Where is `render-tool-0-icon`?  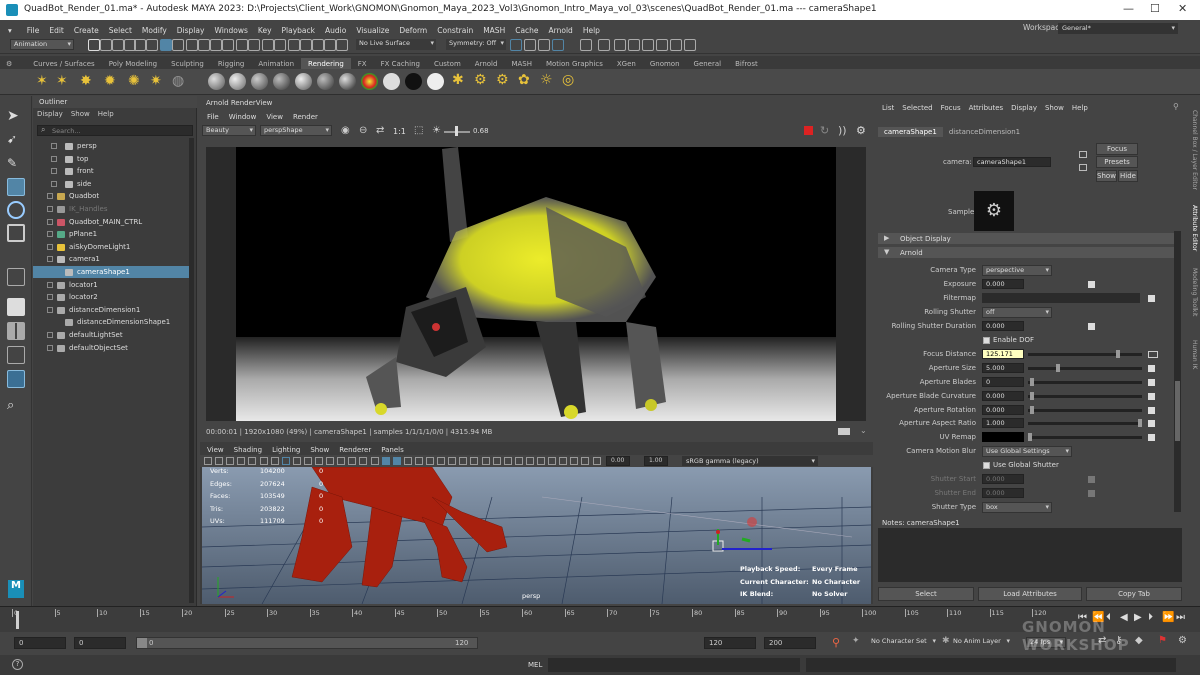
render-tool-0-icon is located at coordinates (516, 45).